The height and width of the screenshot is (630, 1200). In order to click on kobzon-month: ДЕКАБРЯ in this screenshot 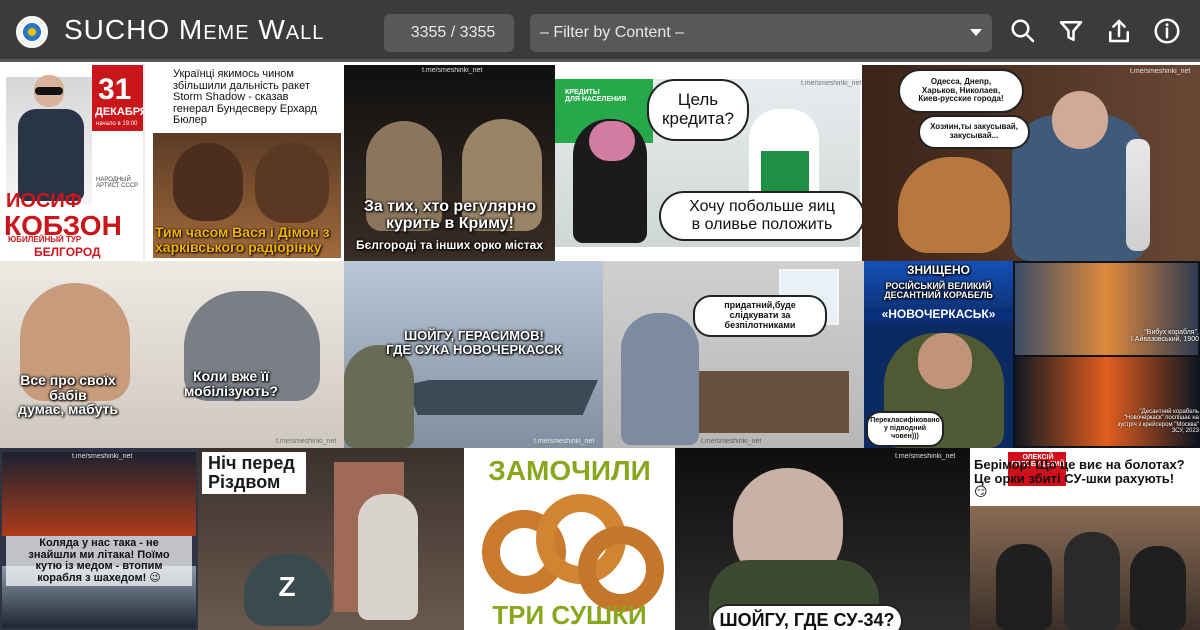, I will do `click(120, 112)`.